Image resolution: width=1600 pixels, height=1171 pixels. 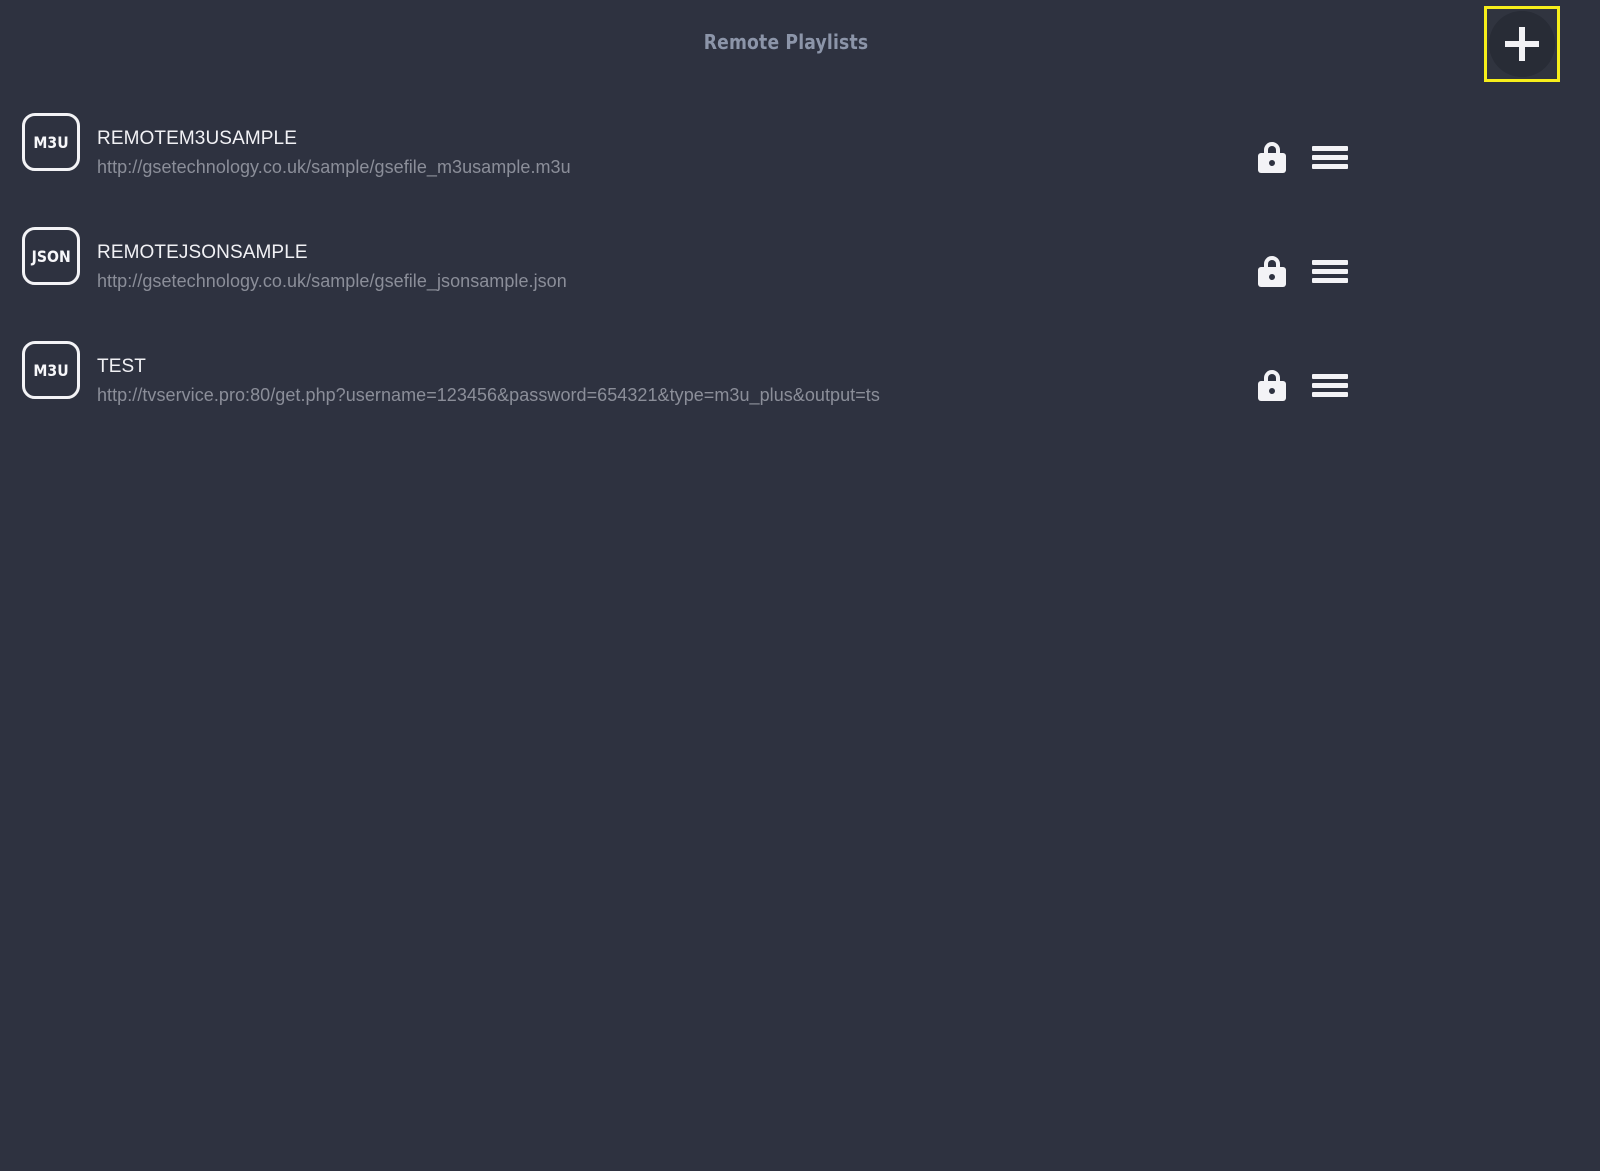 I want to click on add-playlist-button, so click(x=1522, y=44).